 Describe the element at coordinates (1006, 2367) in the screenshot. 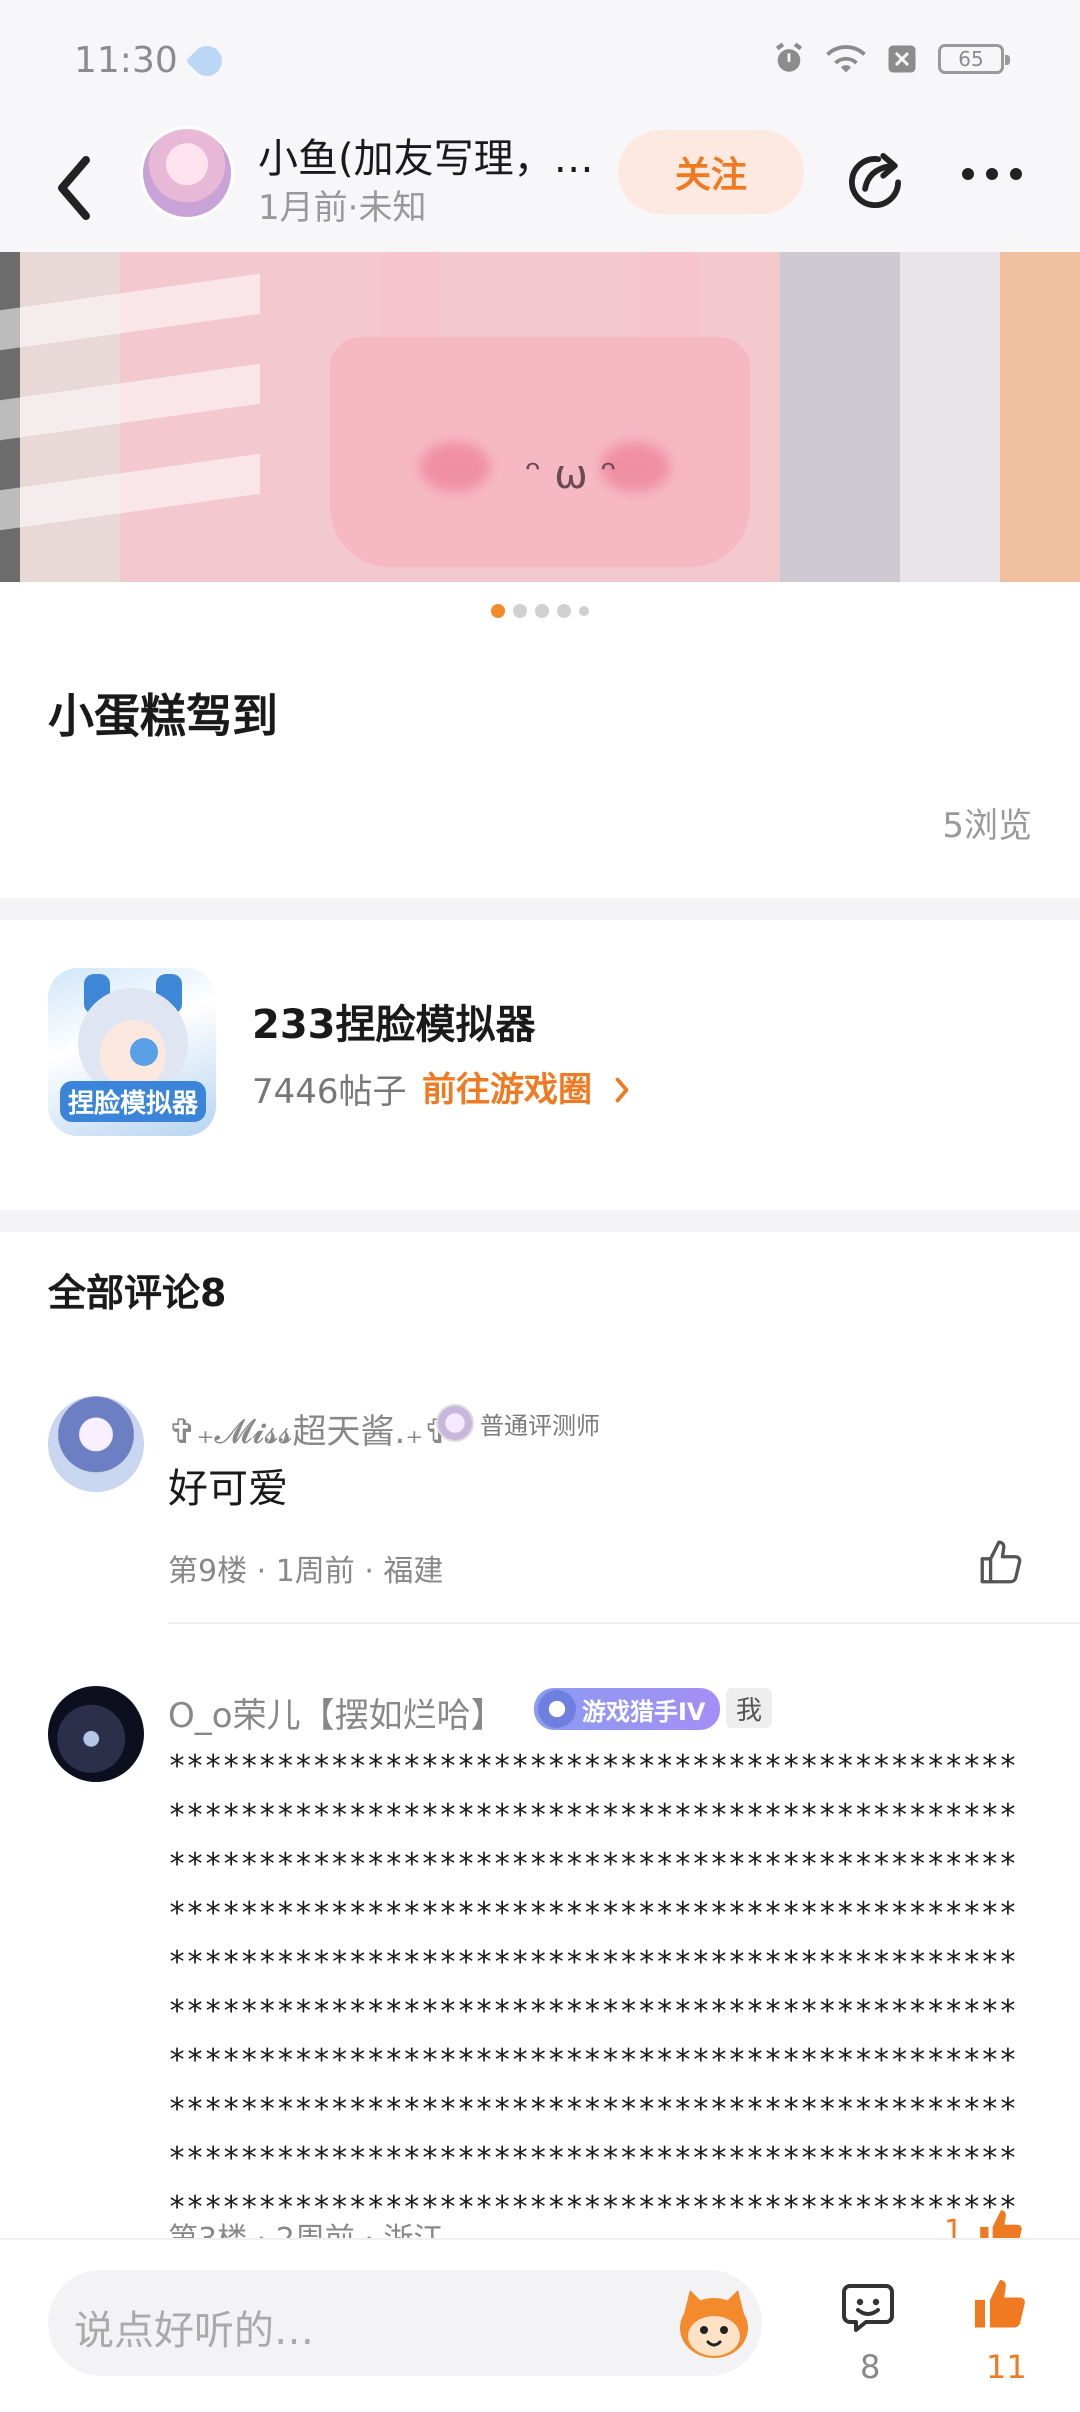

I see `like-count: 11` at that location.